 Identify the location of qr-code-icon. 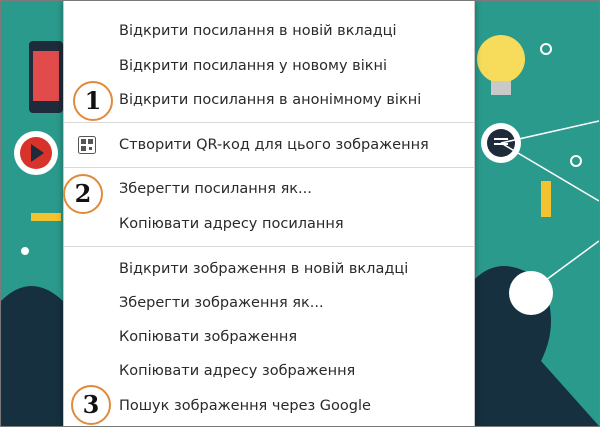
(87, 145).